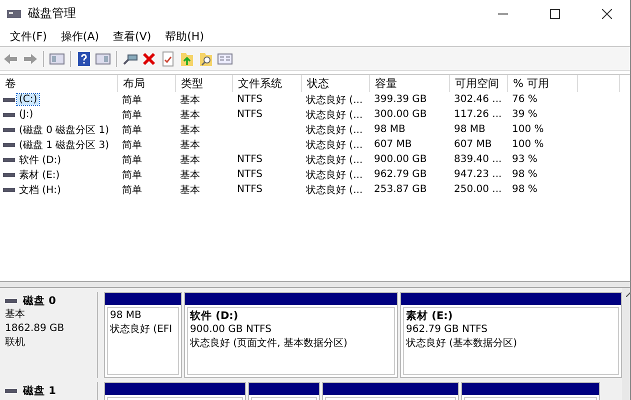 Image resolution: width=631 pixels, height=400 pixels. What do you see at coordinates (39, 391) in the screenshot?
I see `disk-name: 磁盘 1` at bounding box center [39, 391].